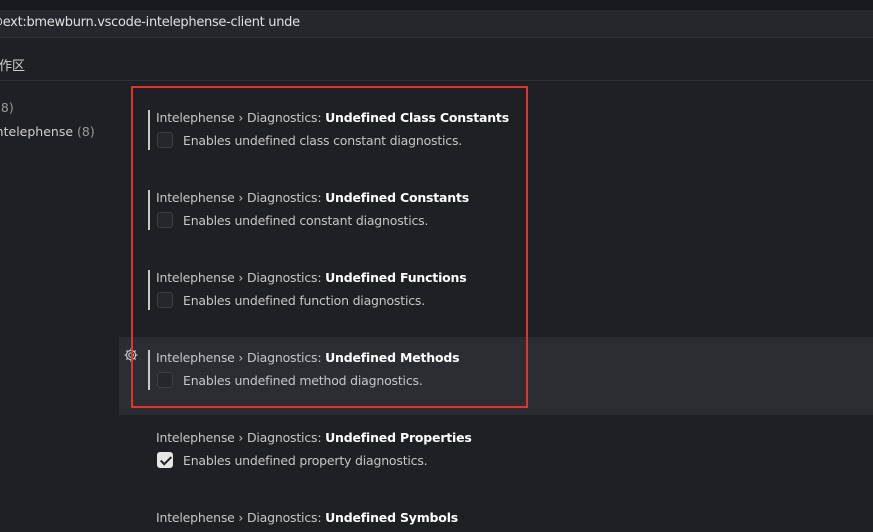  I want to click on setting-name: Undefined Class Constants, so click(417, 117).